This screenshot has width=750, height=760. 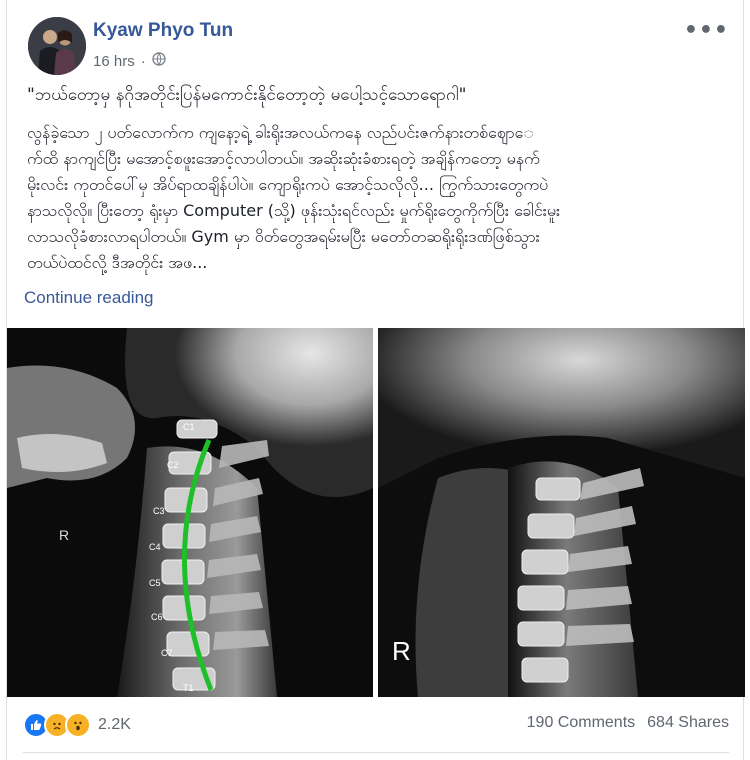 What do you see at coordinates (173, 465) in the screenshot?
I see `vertebra-label: C2` at bounding box center [173, 465].